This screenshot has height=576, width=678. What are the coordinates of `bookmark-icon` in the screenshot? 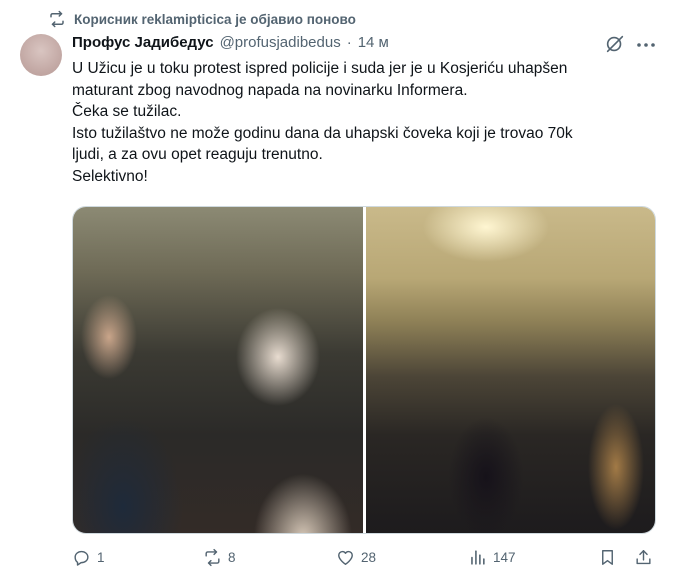 It's located at (607, 557).